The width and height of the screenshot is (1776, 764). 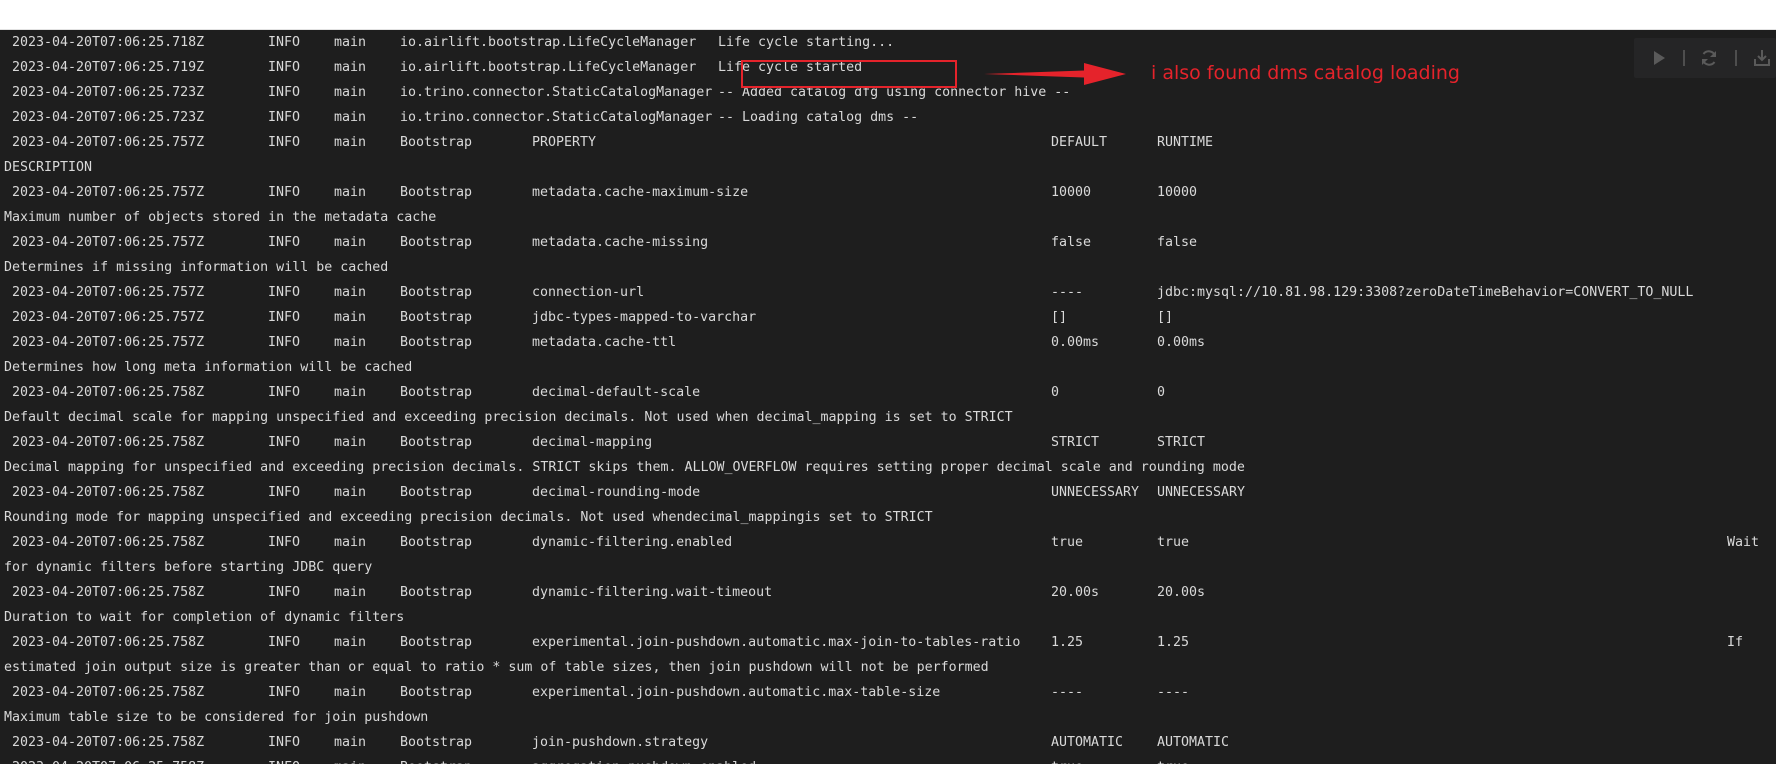 I want to click on log-message: -- Loading catalog dms --, so click(x=818, y=117).